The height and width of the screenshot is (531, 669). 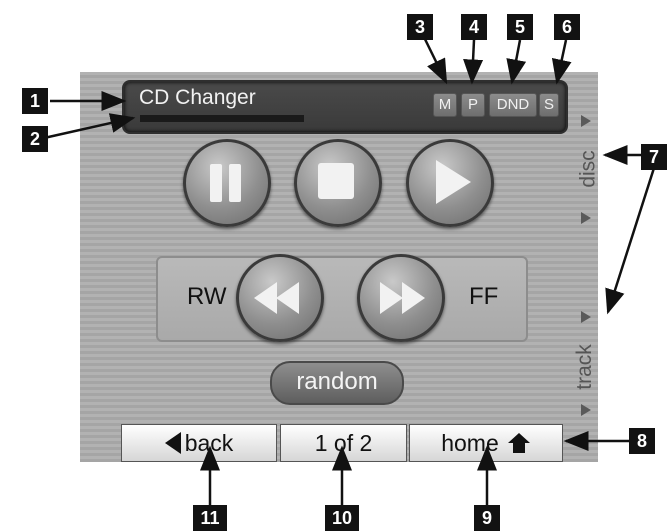 What do you see at coordinates (520, 27) in the screenshot?
I see `callout-5: 5` at bounding box center [520, 27].